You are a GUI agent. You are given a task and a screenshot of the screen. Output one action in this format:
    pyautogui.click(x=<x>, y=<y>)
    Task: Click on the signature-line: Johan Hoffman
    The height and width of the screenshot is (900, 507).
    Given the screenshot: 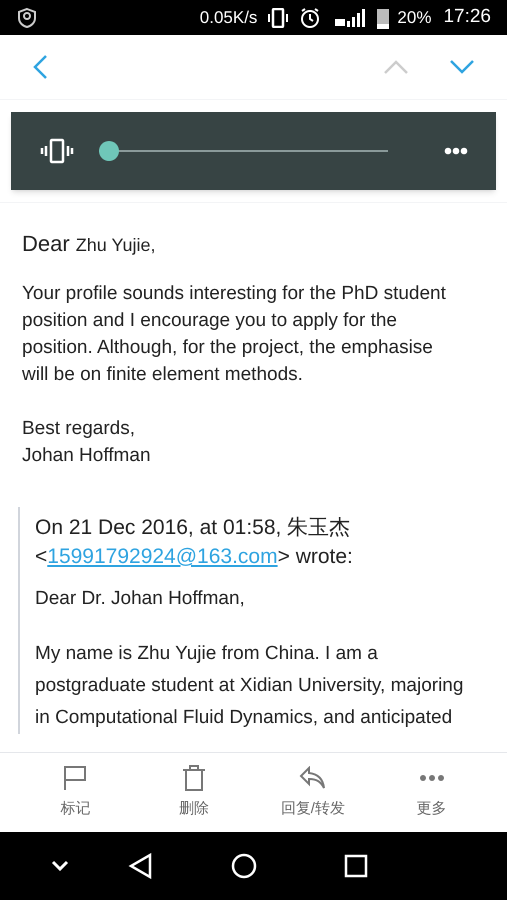 What is the action you would take?
    pyautogui.click(x=87, y=456)
    